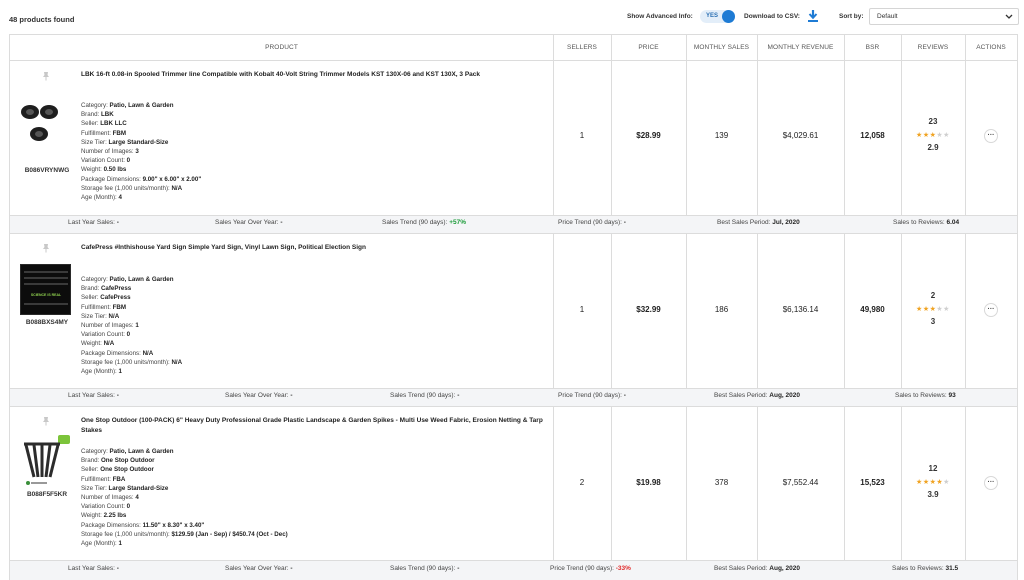  What do you see at coordinates (95, 451) in the screenshot?
I see `detail-label: Category:` at bounding box center [95, 451].